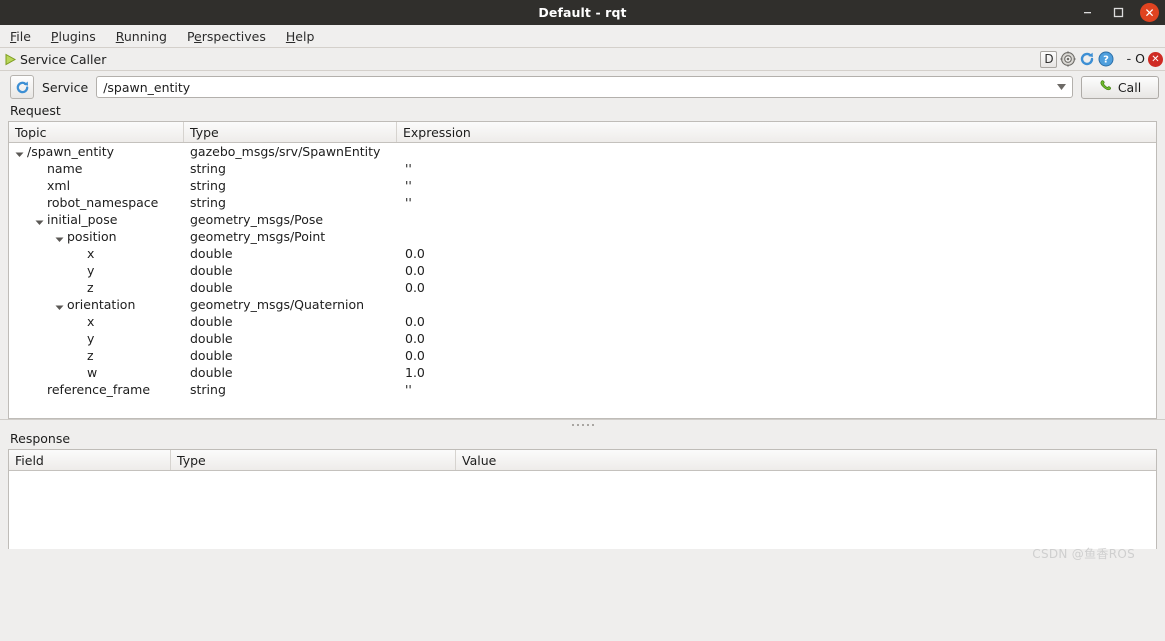  Describe the element at coordinates (258, 236) in the screenshot. I see `row-type-cell: geometry_msgs/Point` at that location.